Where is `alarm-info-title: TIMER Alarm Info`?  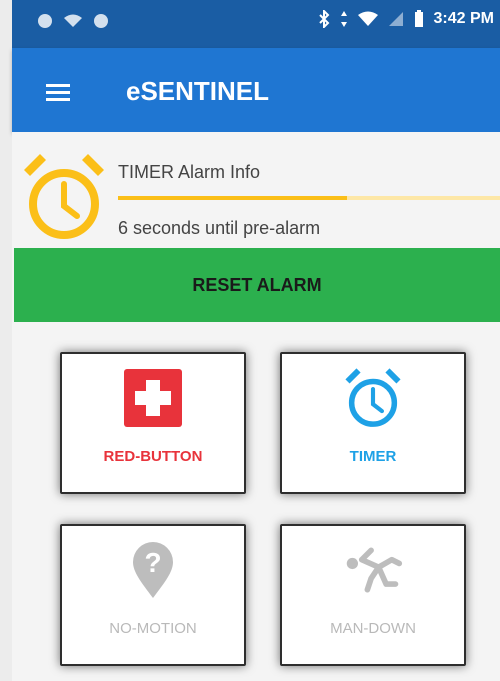 alarm-info-title: TIMER Alarm Info is located at coordinates (189, 172).